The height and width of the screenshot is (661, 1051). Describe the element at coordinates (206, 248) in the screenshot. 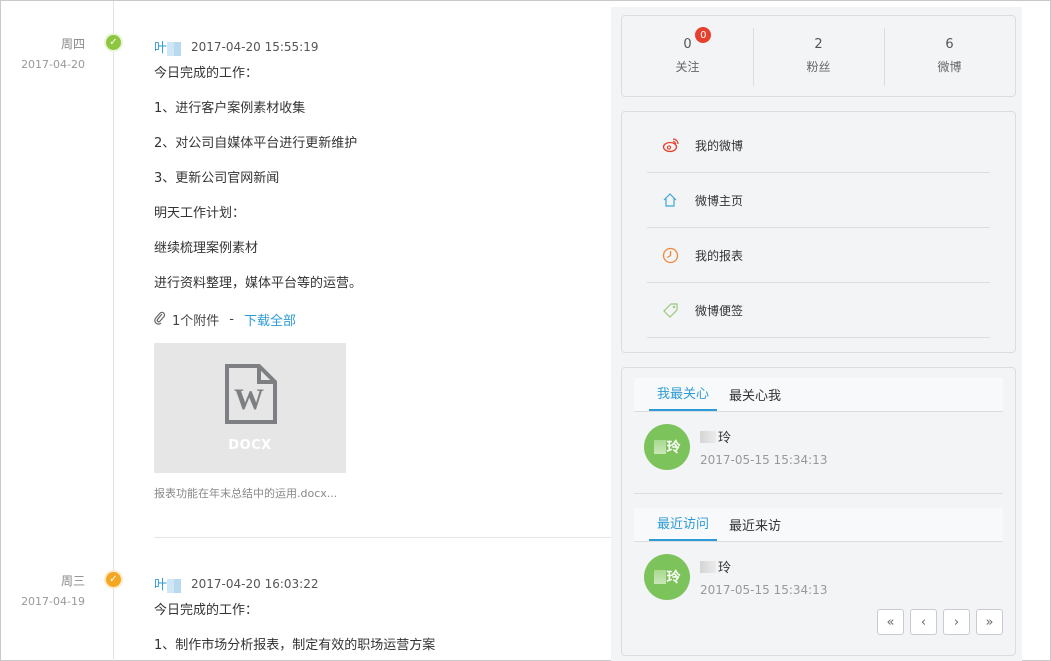

I see `entry-line: 继续梳理案例素材` at that location.